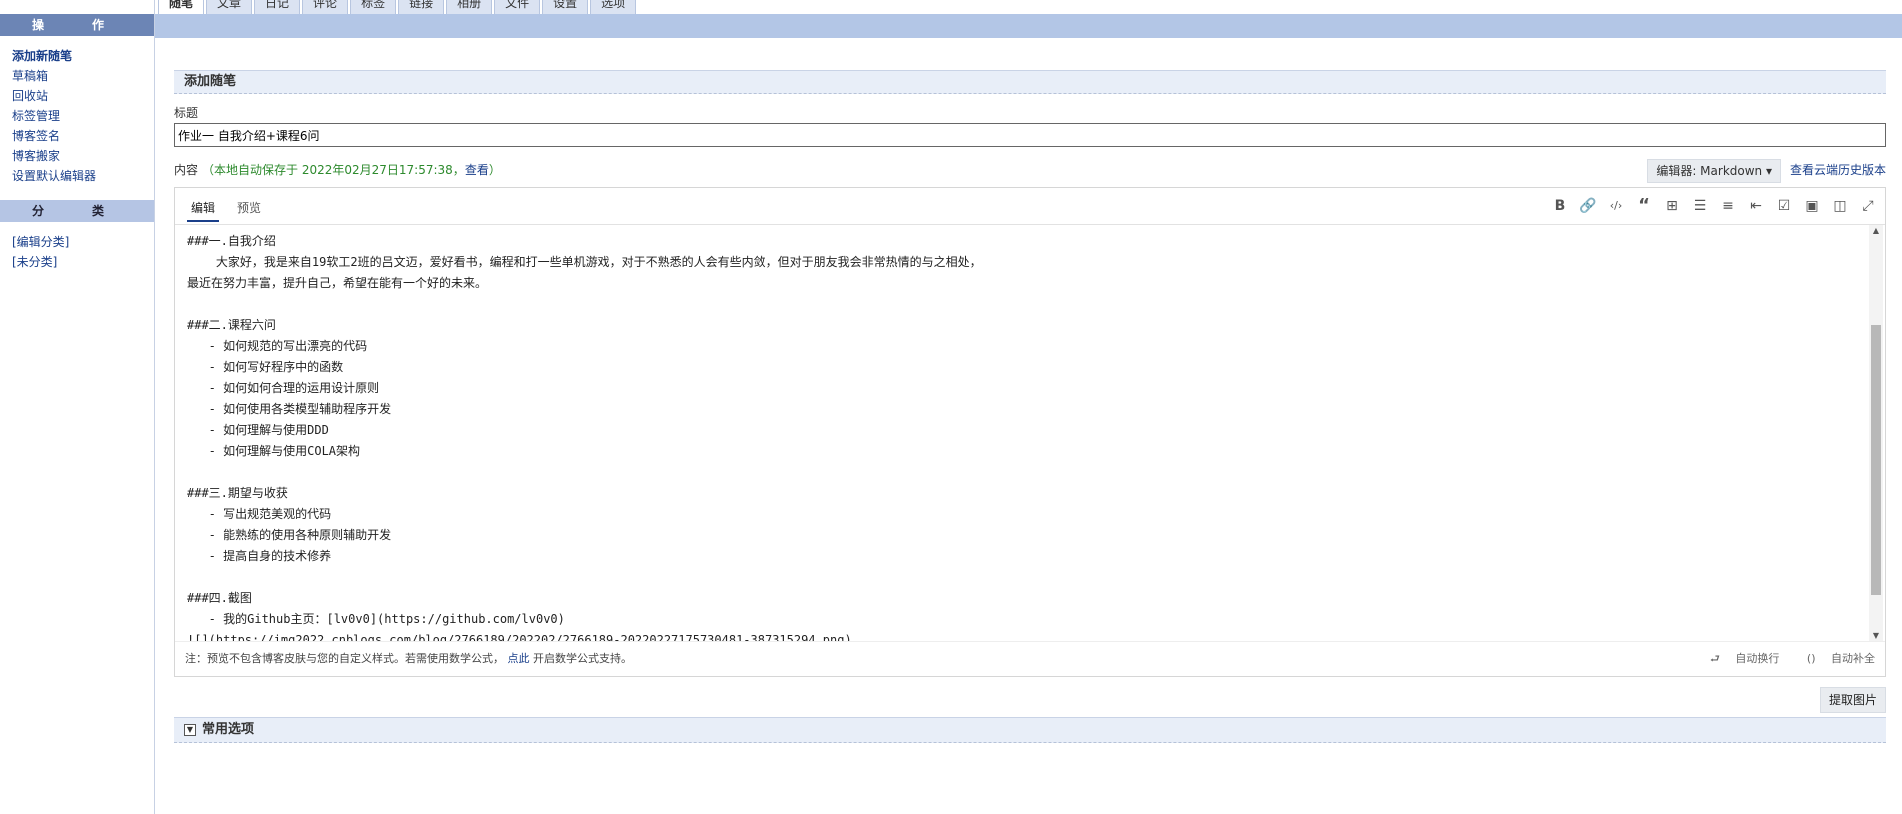  What do you see at coordinates (1030, 730) in the screenshot?
I see `common-options-bar: ▼ 常用选项` at bounding box center [1030, 730].